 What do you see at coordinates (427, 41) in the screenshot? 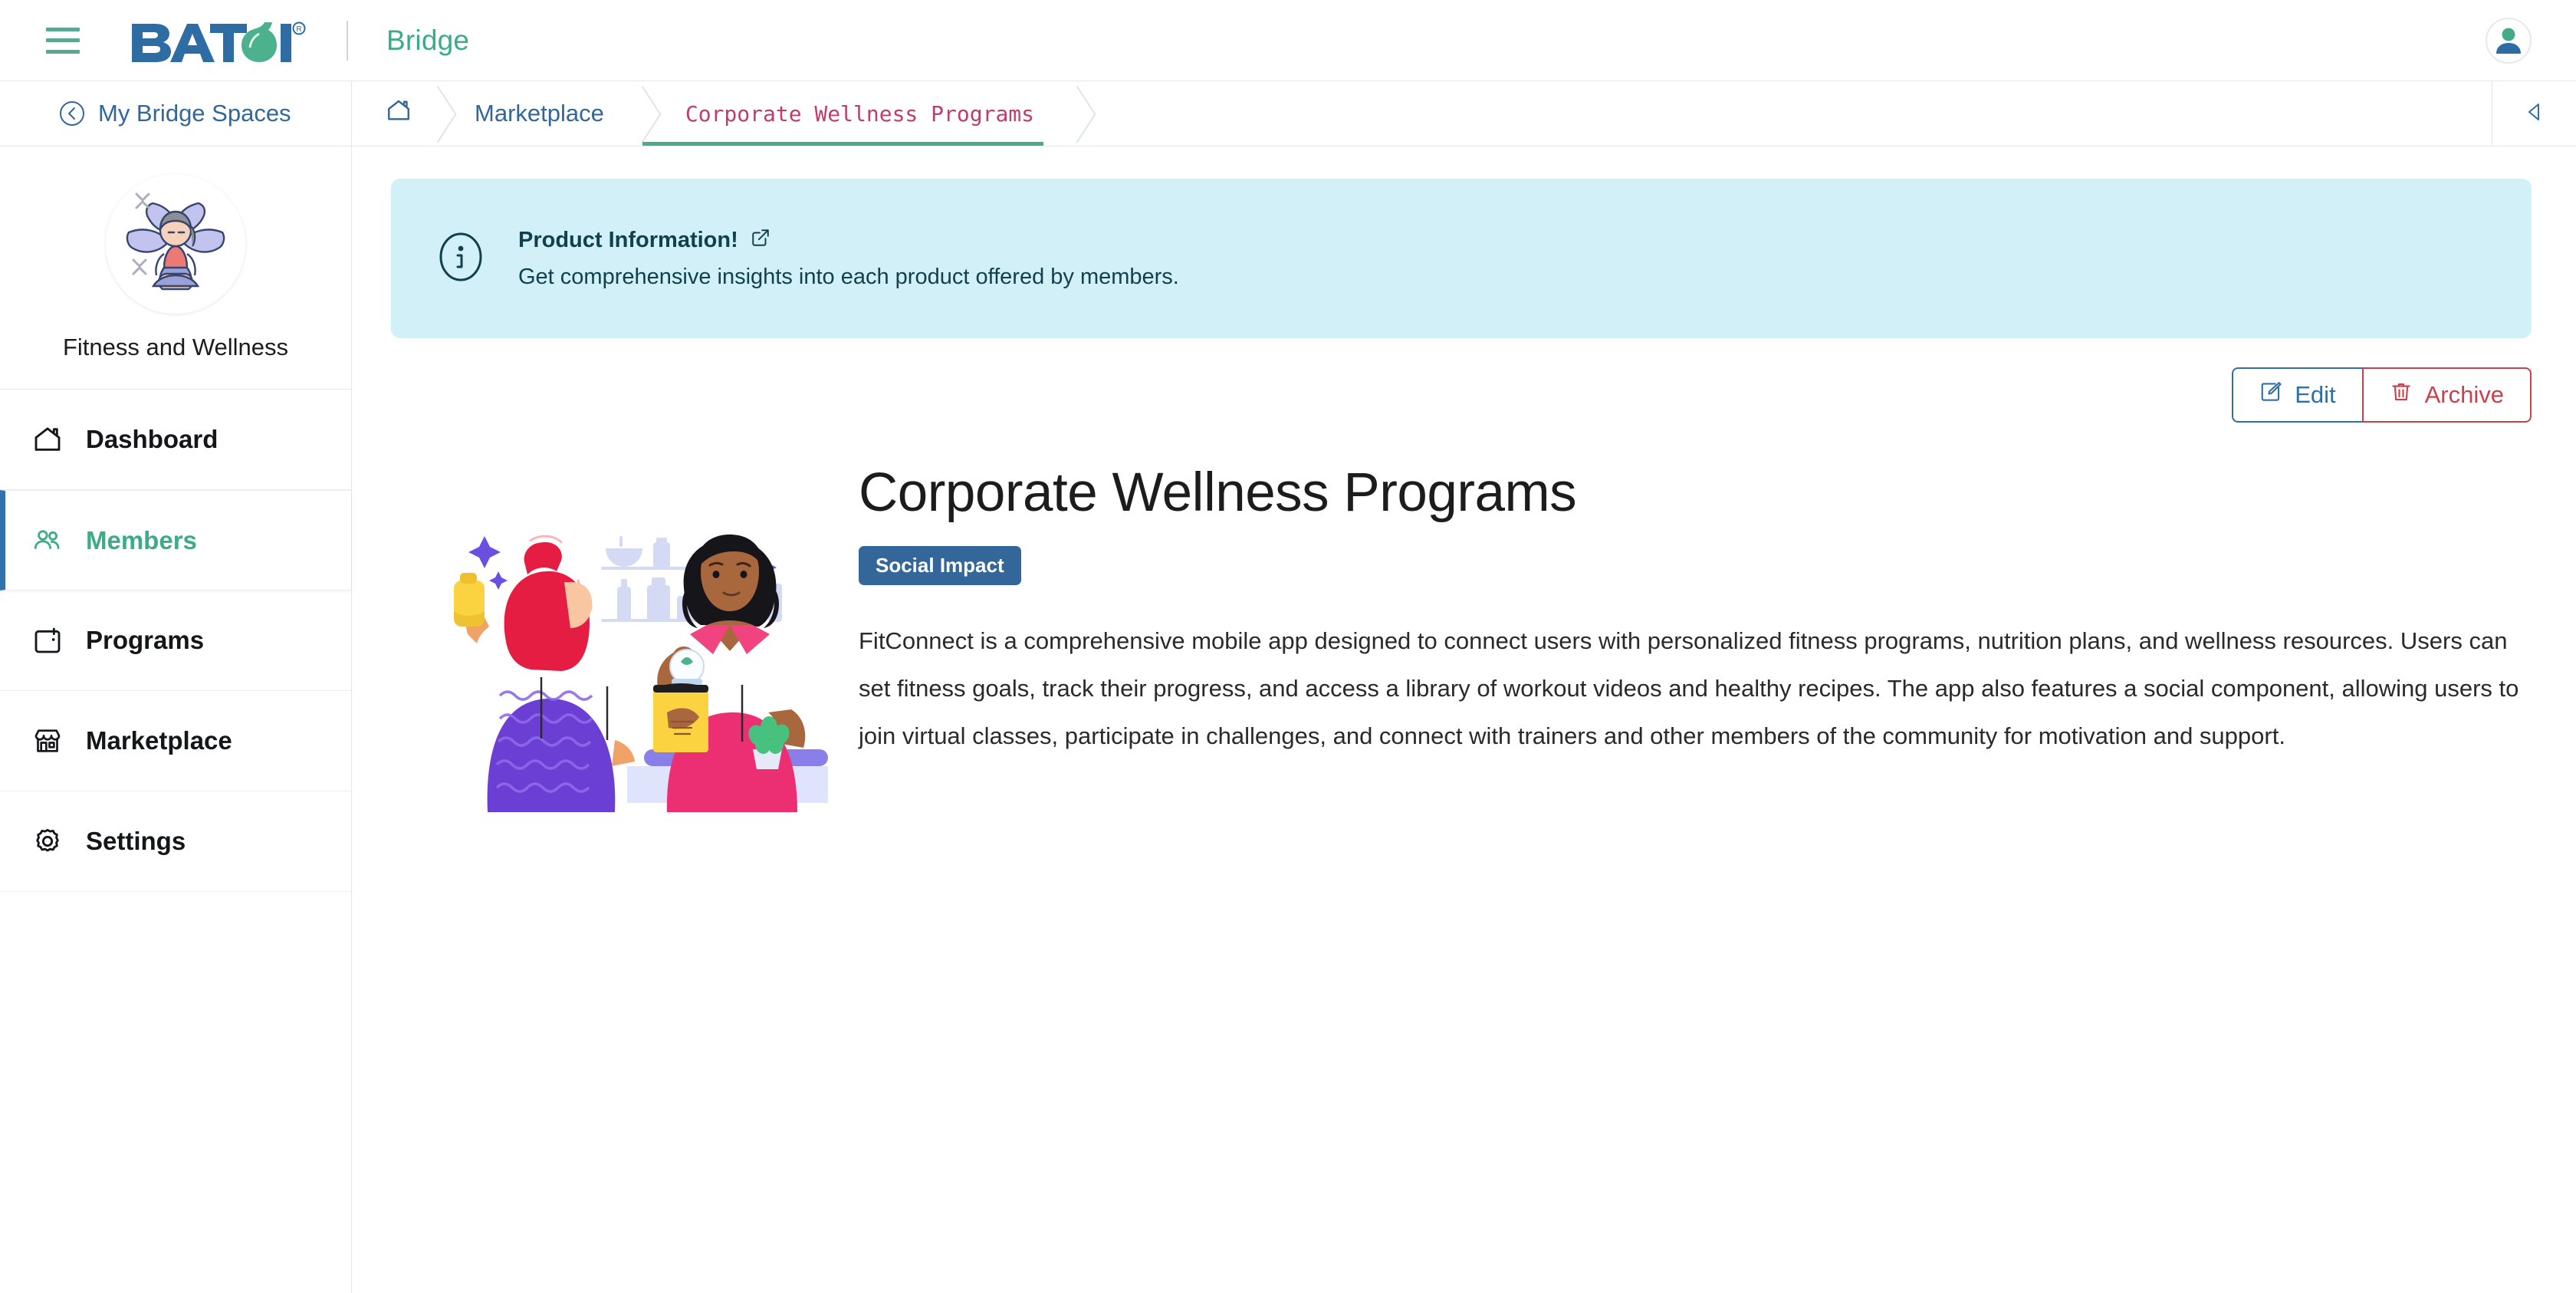
I see `app-name: Bridge` at bounding box center [427, 41].